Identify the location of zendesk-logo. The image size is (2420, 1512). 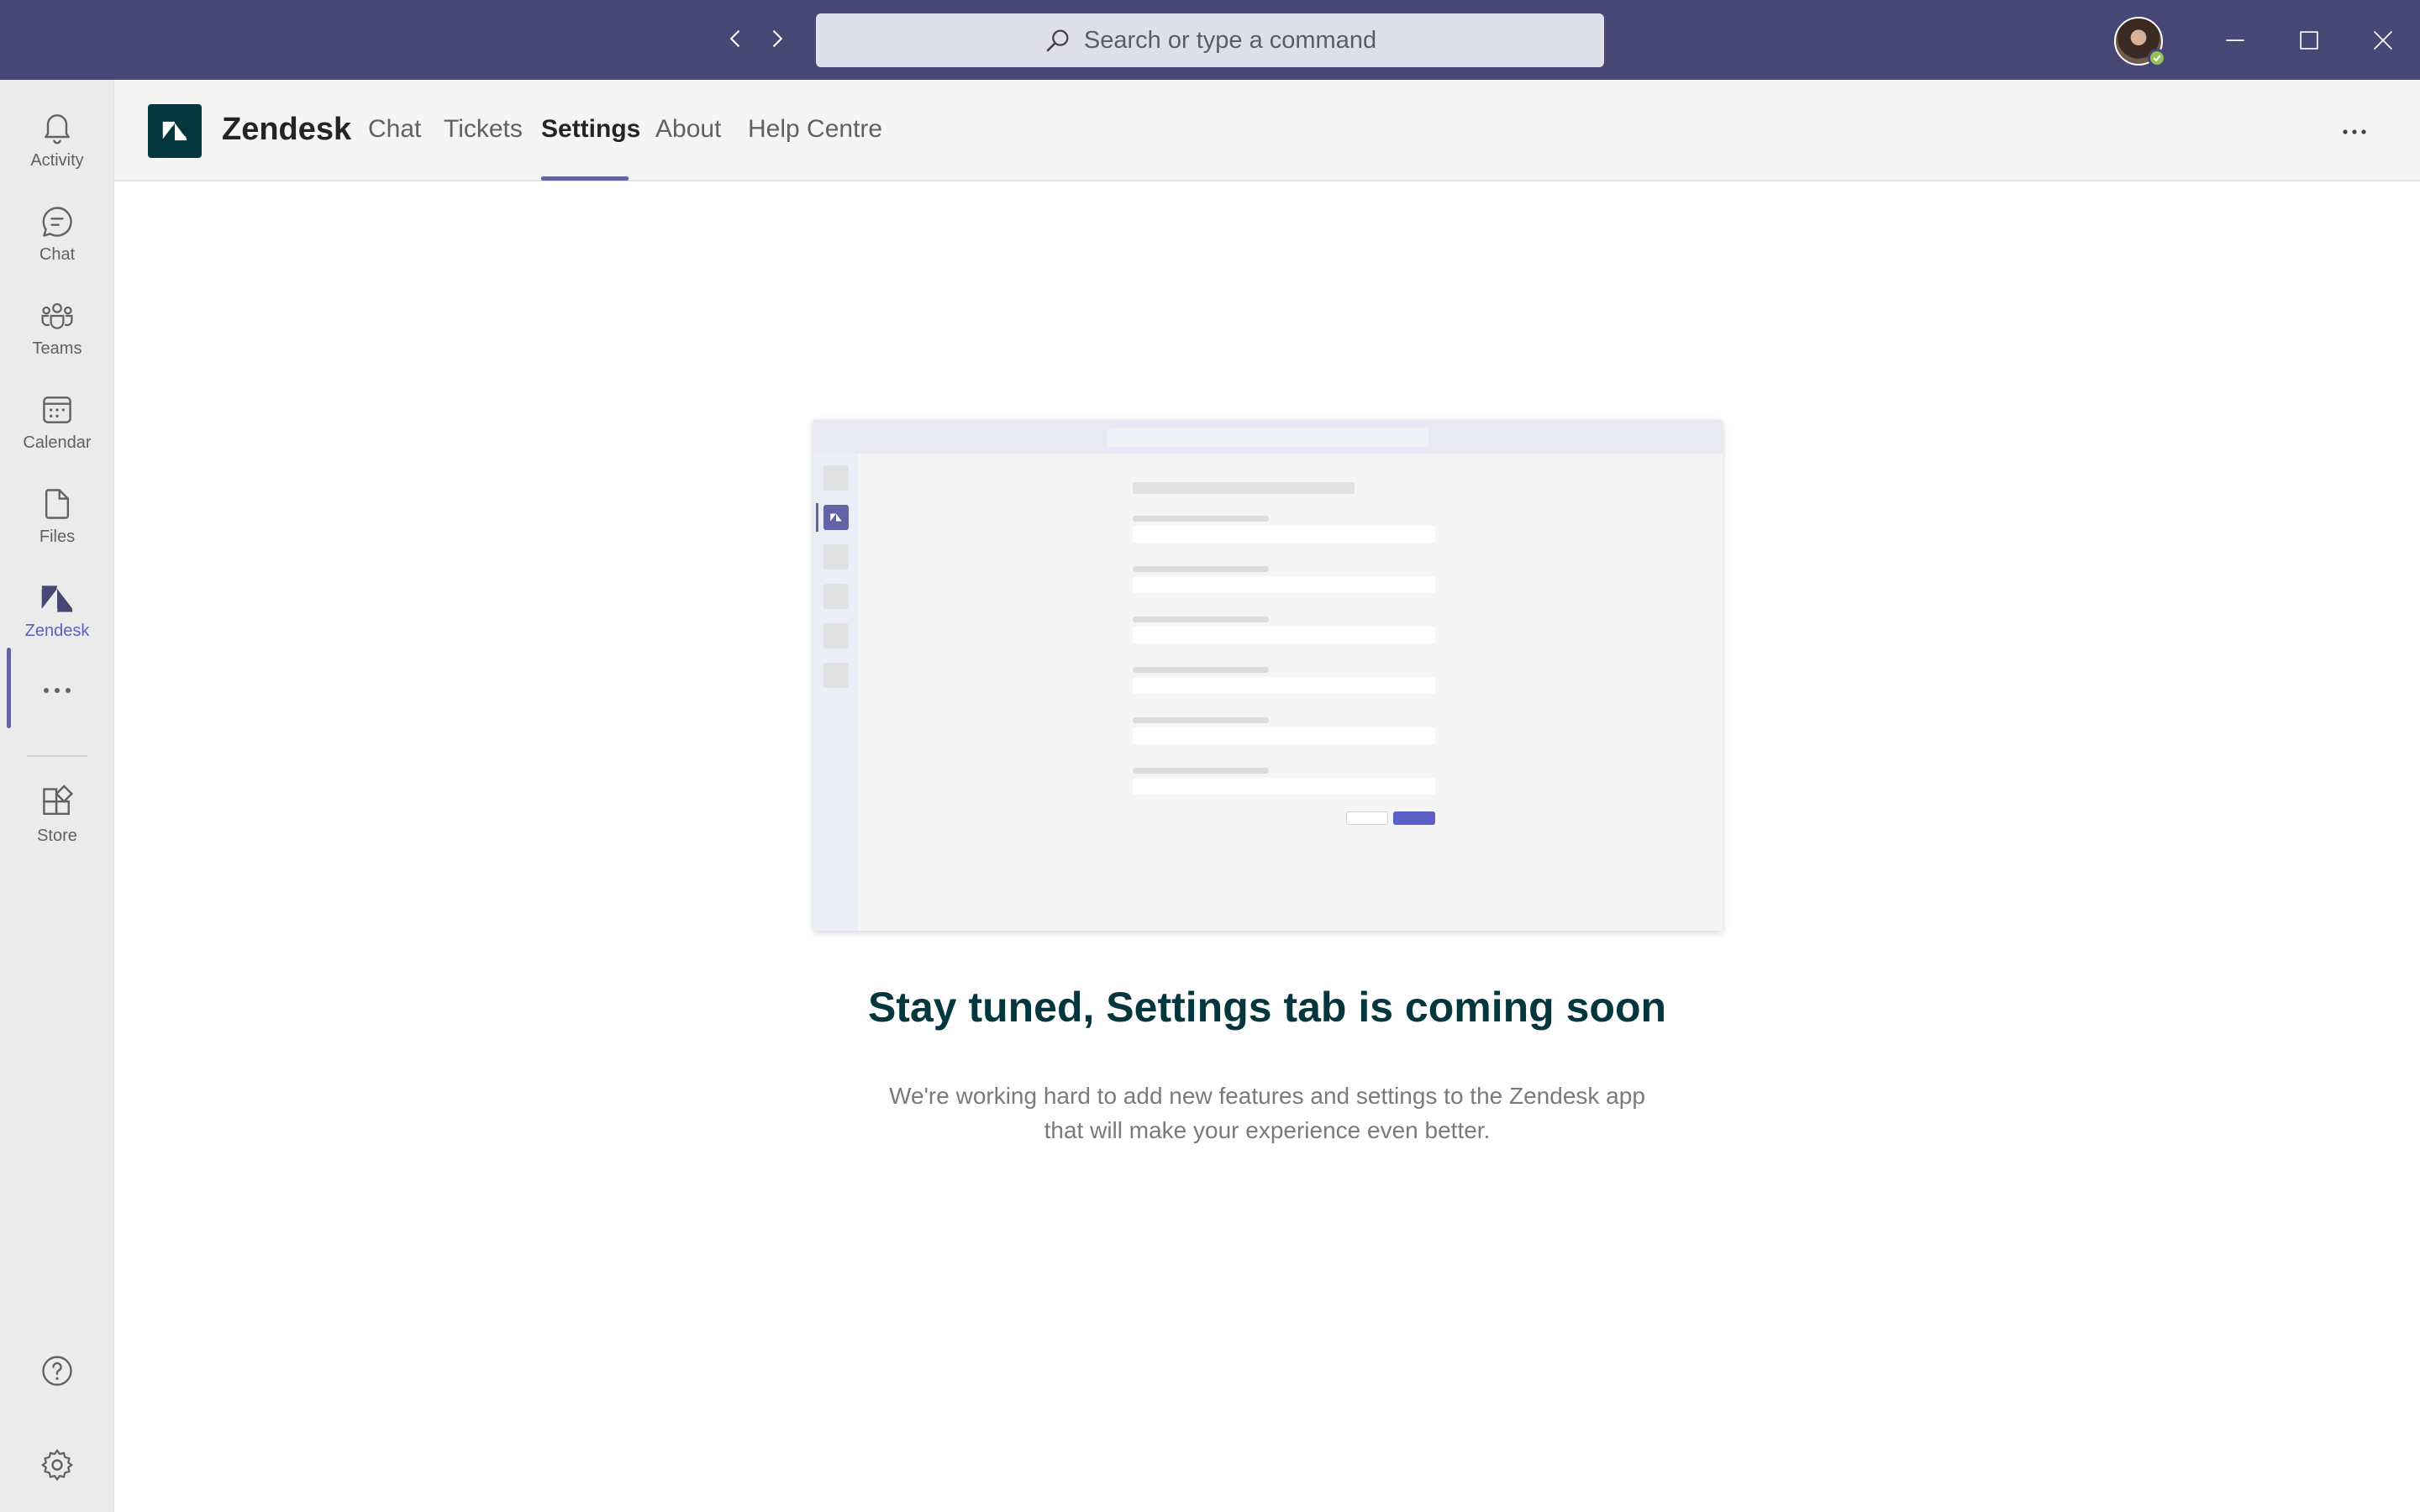
(175, 131).